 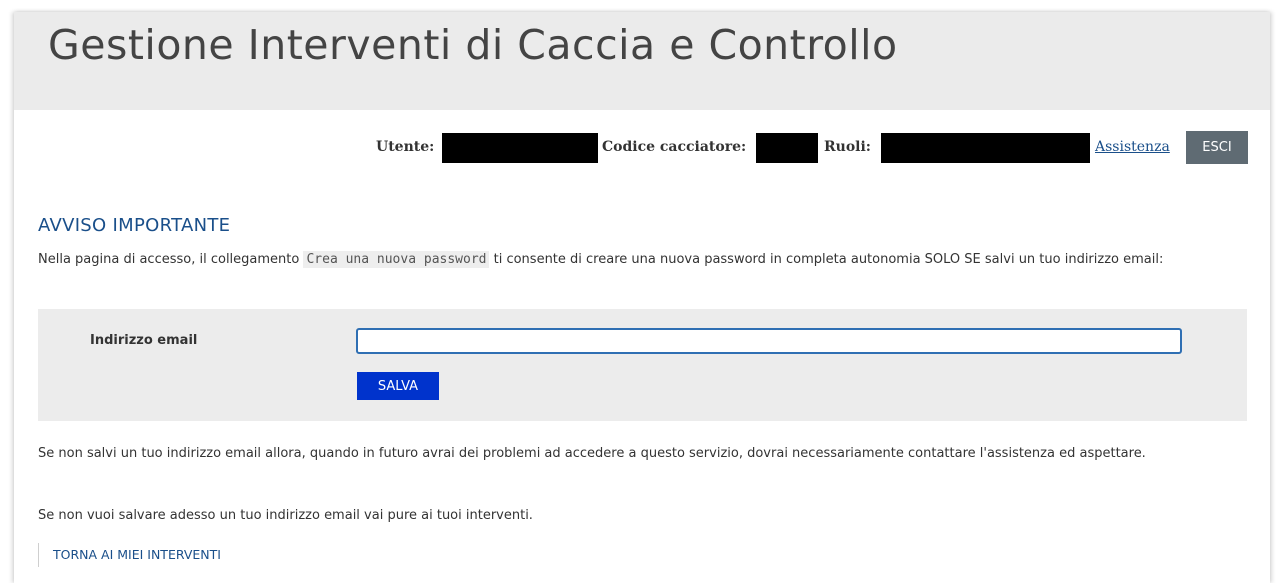 I want to click on assistenza-link: Assistenza, so click(x=1132, y=147).